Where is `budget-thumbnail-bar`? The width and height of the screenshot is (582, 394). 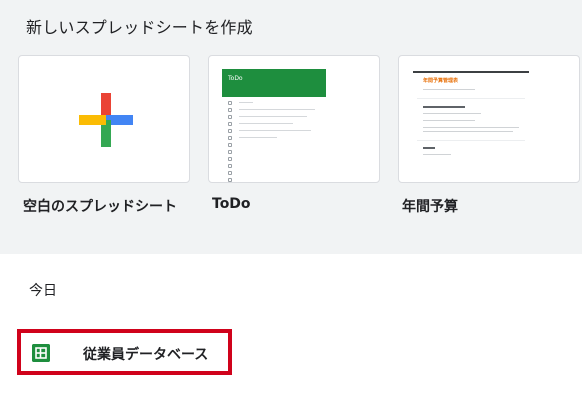
budget-thumbnail-bar is located at coordinates (471, 72).